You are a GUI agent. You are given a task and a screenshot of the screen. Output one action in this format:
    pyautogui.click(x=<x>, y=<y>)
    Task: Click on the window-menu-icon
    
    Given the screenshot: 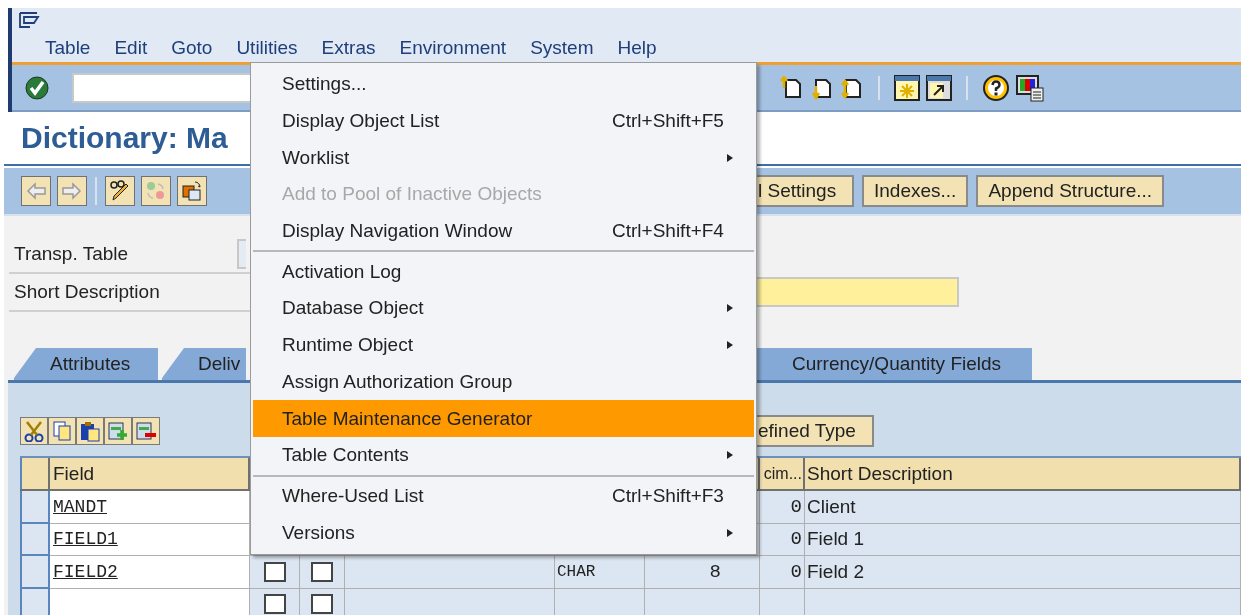 What is the action you would take?
    pyautogui.click(x=29, y=20)
    